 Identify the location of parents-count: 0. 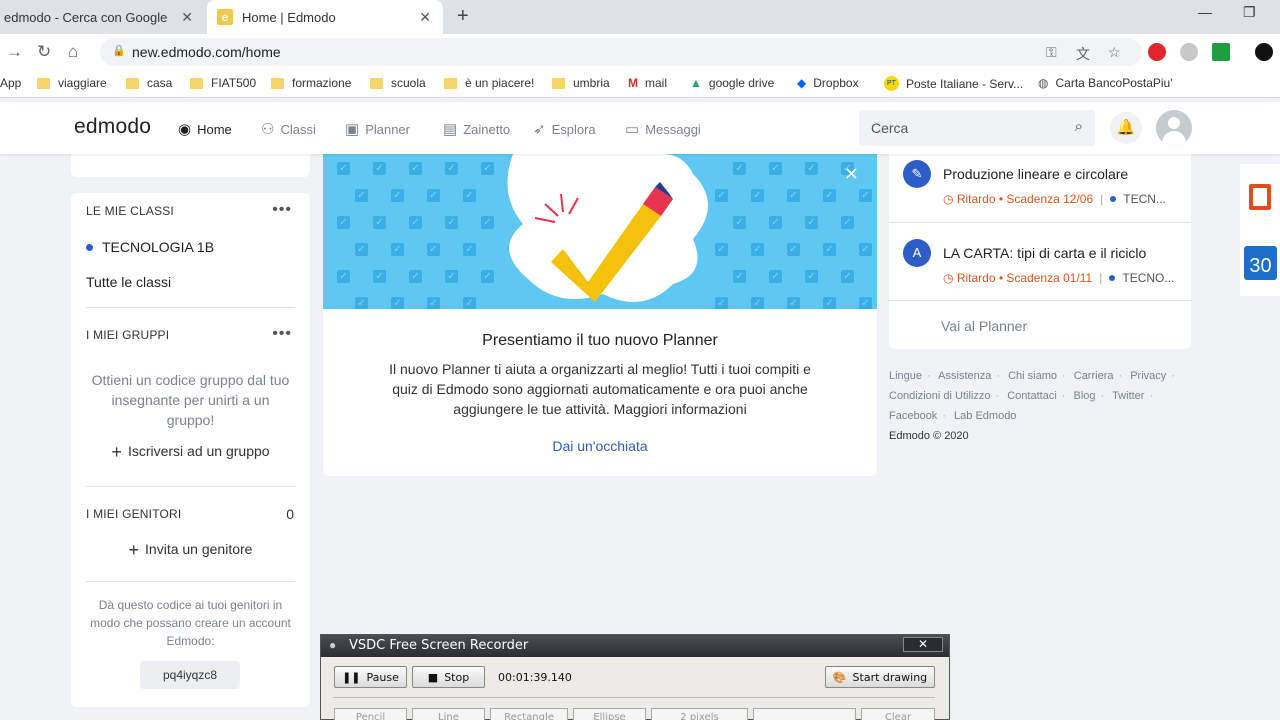
(290, 514).